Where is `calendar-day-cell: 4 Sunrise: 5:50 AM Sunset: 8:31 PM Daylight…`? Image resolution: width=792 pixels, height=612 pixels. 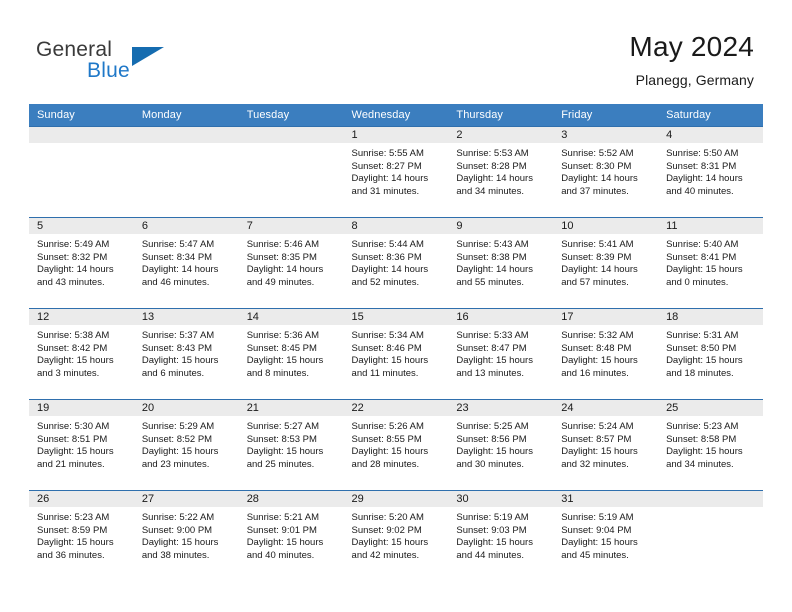
calendar-day-cell: 4 Sunrise: 5:50 AM Sunset: 8:31 PM Daylight… is located at coordinates (710, 172).